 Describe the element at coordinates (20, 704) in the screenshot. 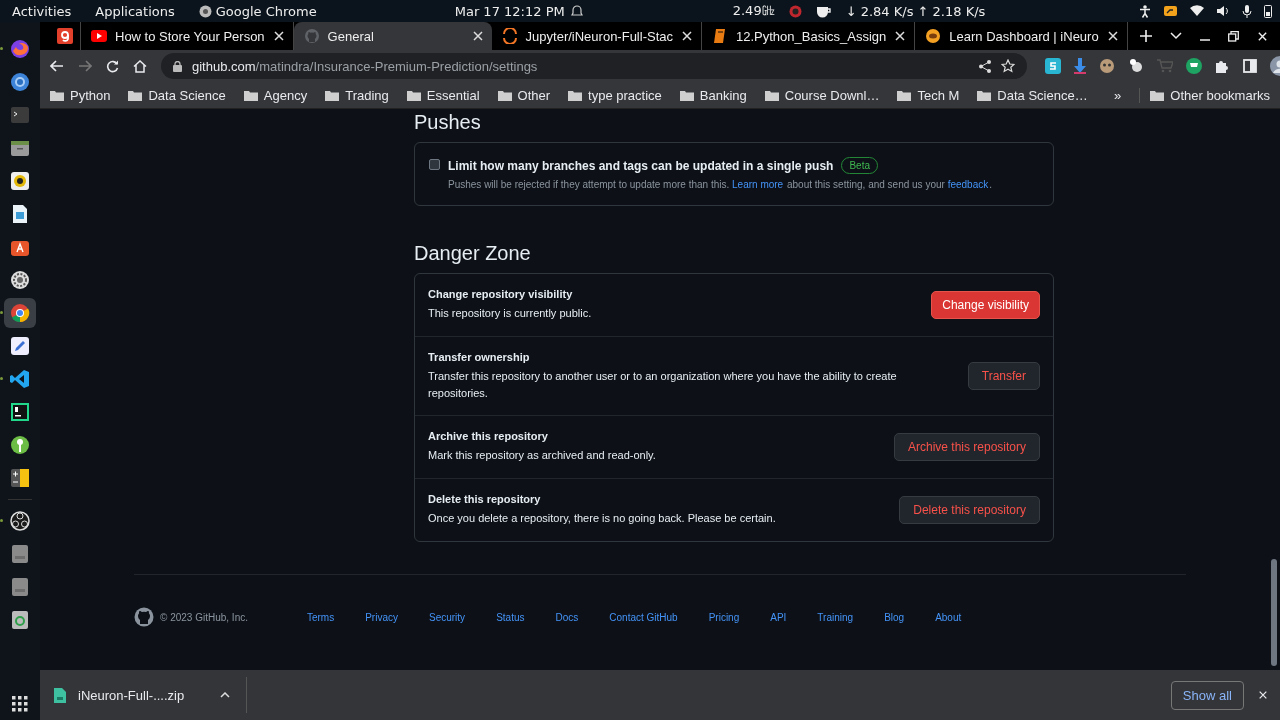

I see `app-grid-icon` at that location.